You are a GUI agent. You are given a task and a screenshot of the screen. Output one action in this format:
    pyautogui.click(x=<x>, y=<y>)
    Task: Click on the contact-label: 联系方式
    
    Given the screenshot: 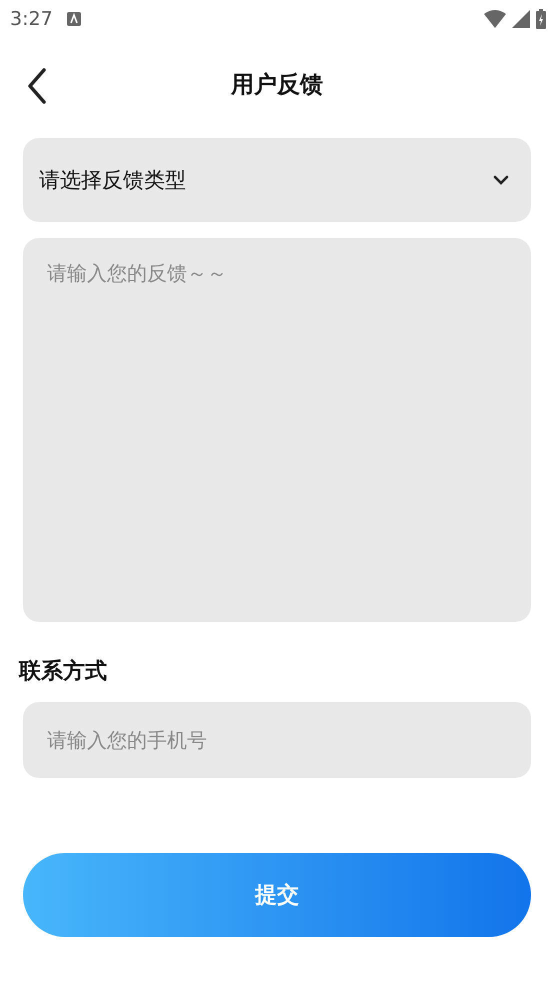 What is the action you would take?
    pyautogui.click(x=63, y=672)
    